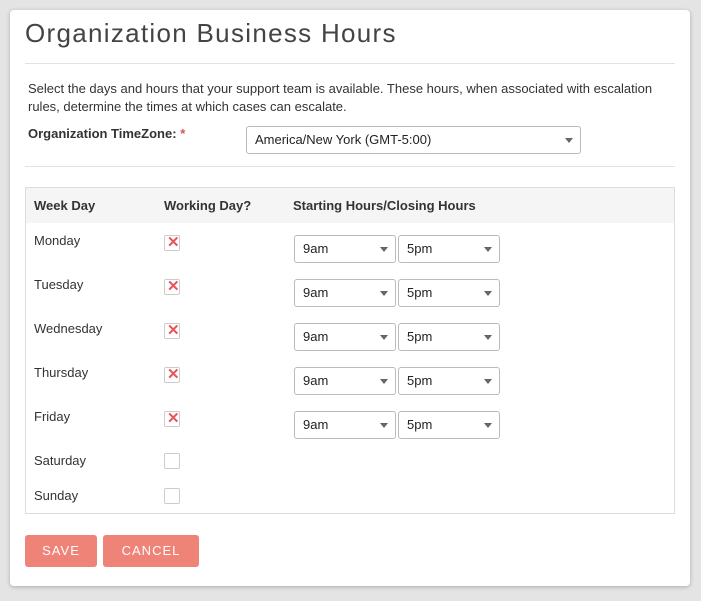 The image size is (701, 601). Describe the element at coordinates (211, 33) in the screenshot. I see `page-title: Organization Business Hours` at that location.